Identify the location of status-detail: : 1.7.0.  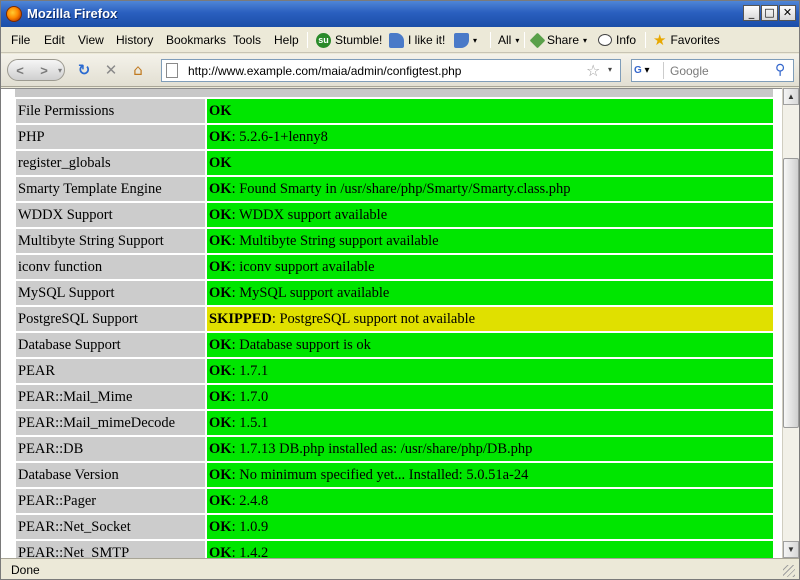
(250, 396).